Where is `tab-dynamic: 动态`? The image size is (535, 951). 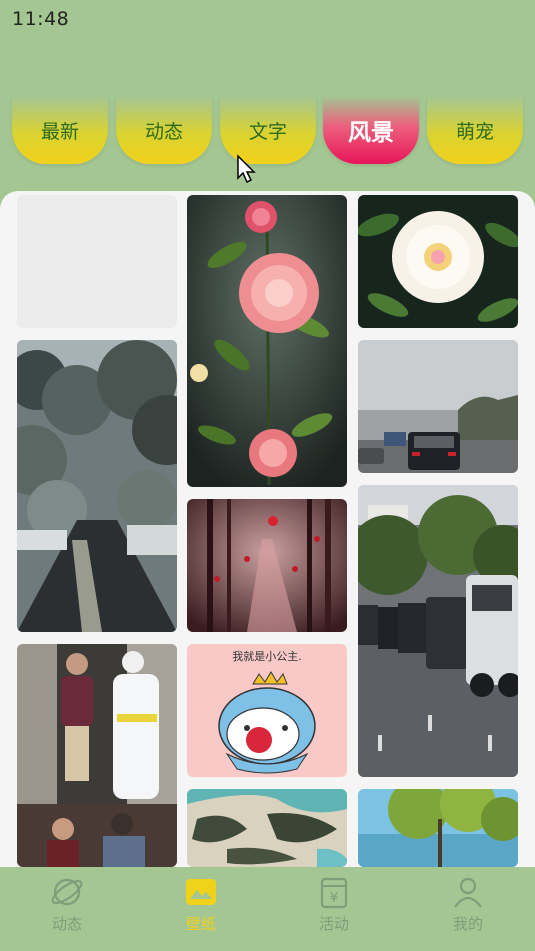 tab-dynamic: 动态 is located at coordinates (164, 130).